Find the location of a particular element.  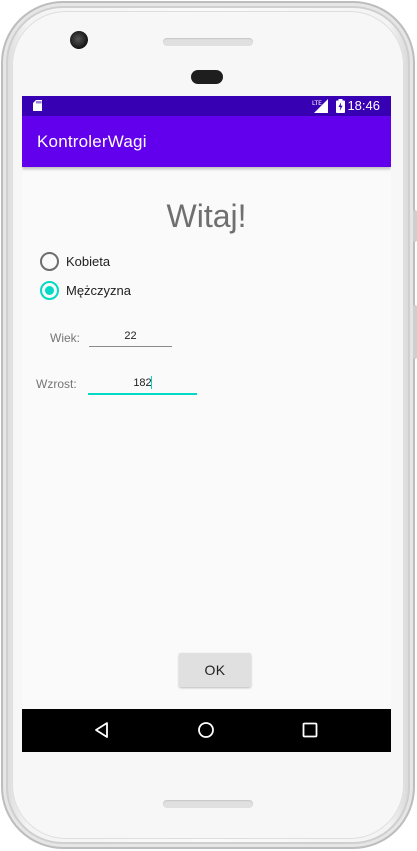

age-label: Wiek: is located at coordinates (65, 338).